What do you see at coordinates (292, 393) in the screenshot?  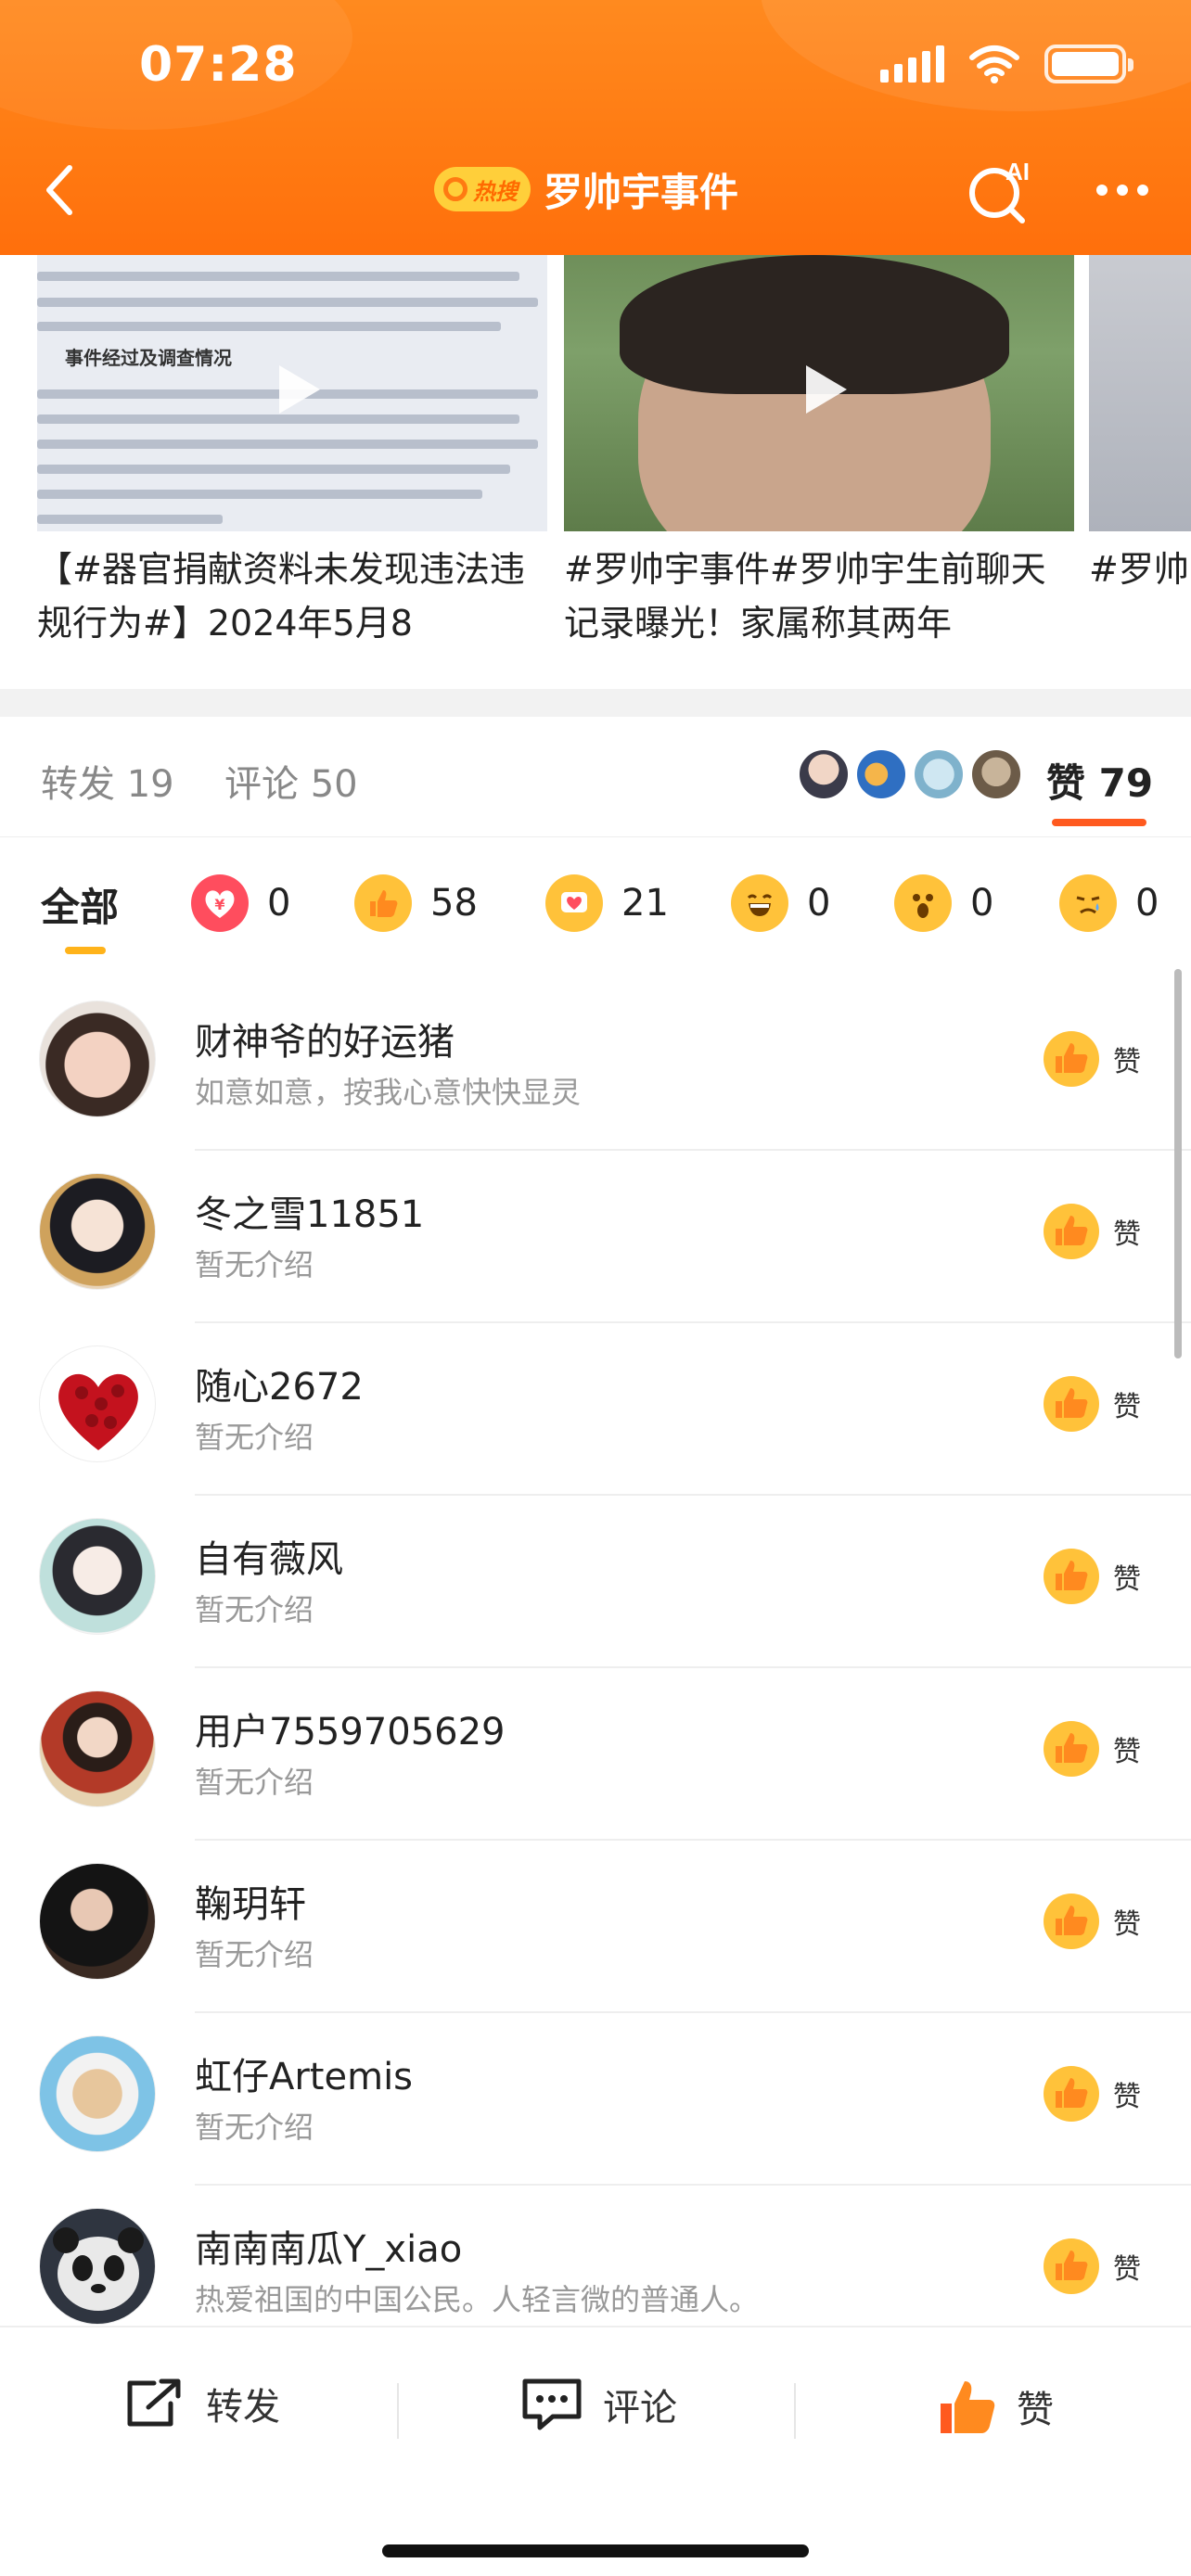 I see `video-thumbnail: 事件经过及调查情况` at bounding box center [292, 393].